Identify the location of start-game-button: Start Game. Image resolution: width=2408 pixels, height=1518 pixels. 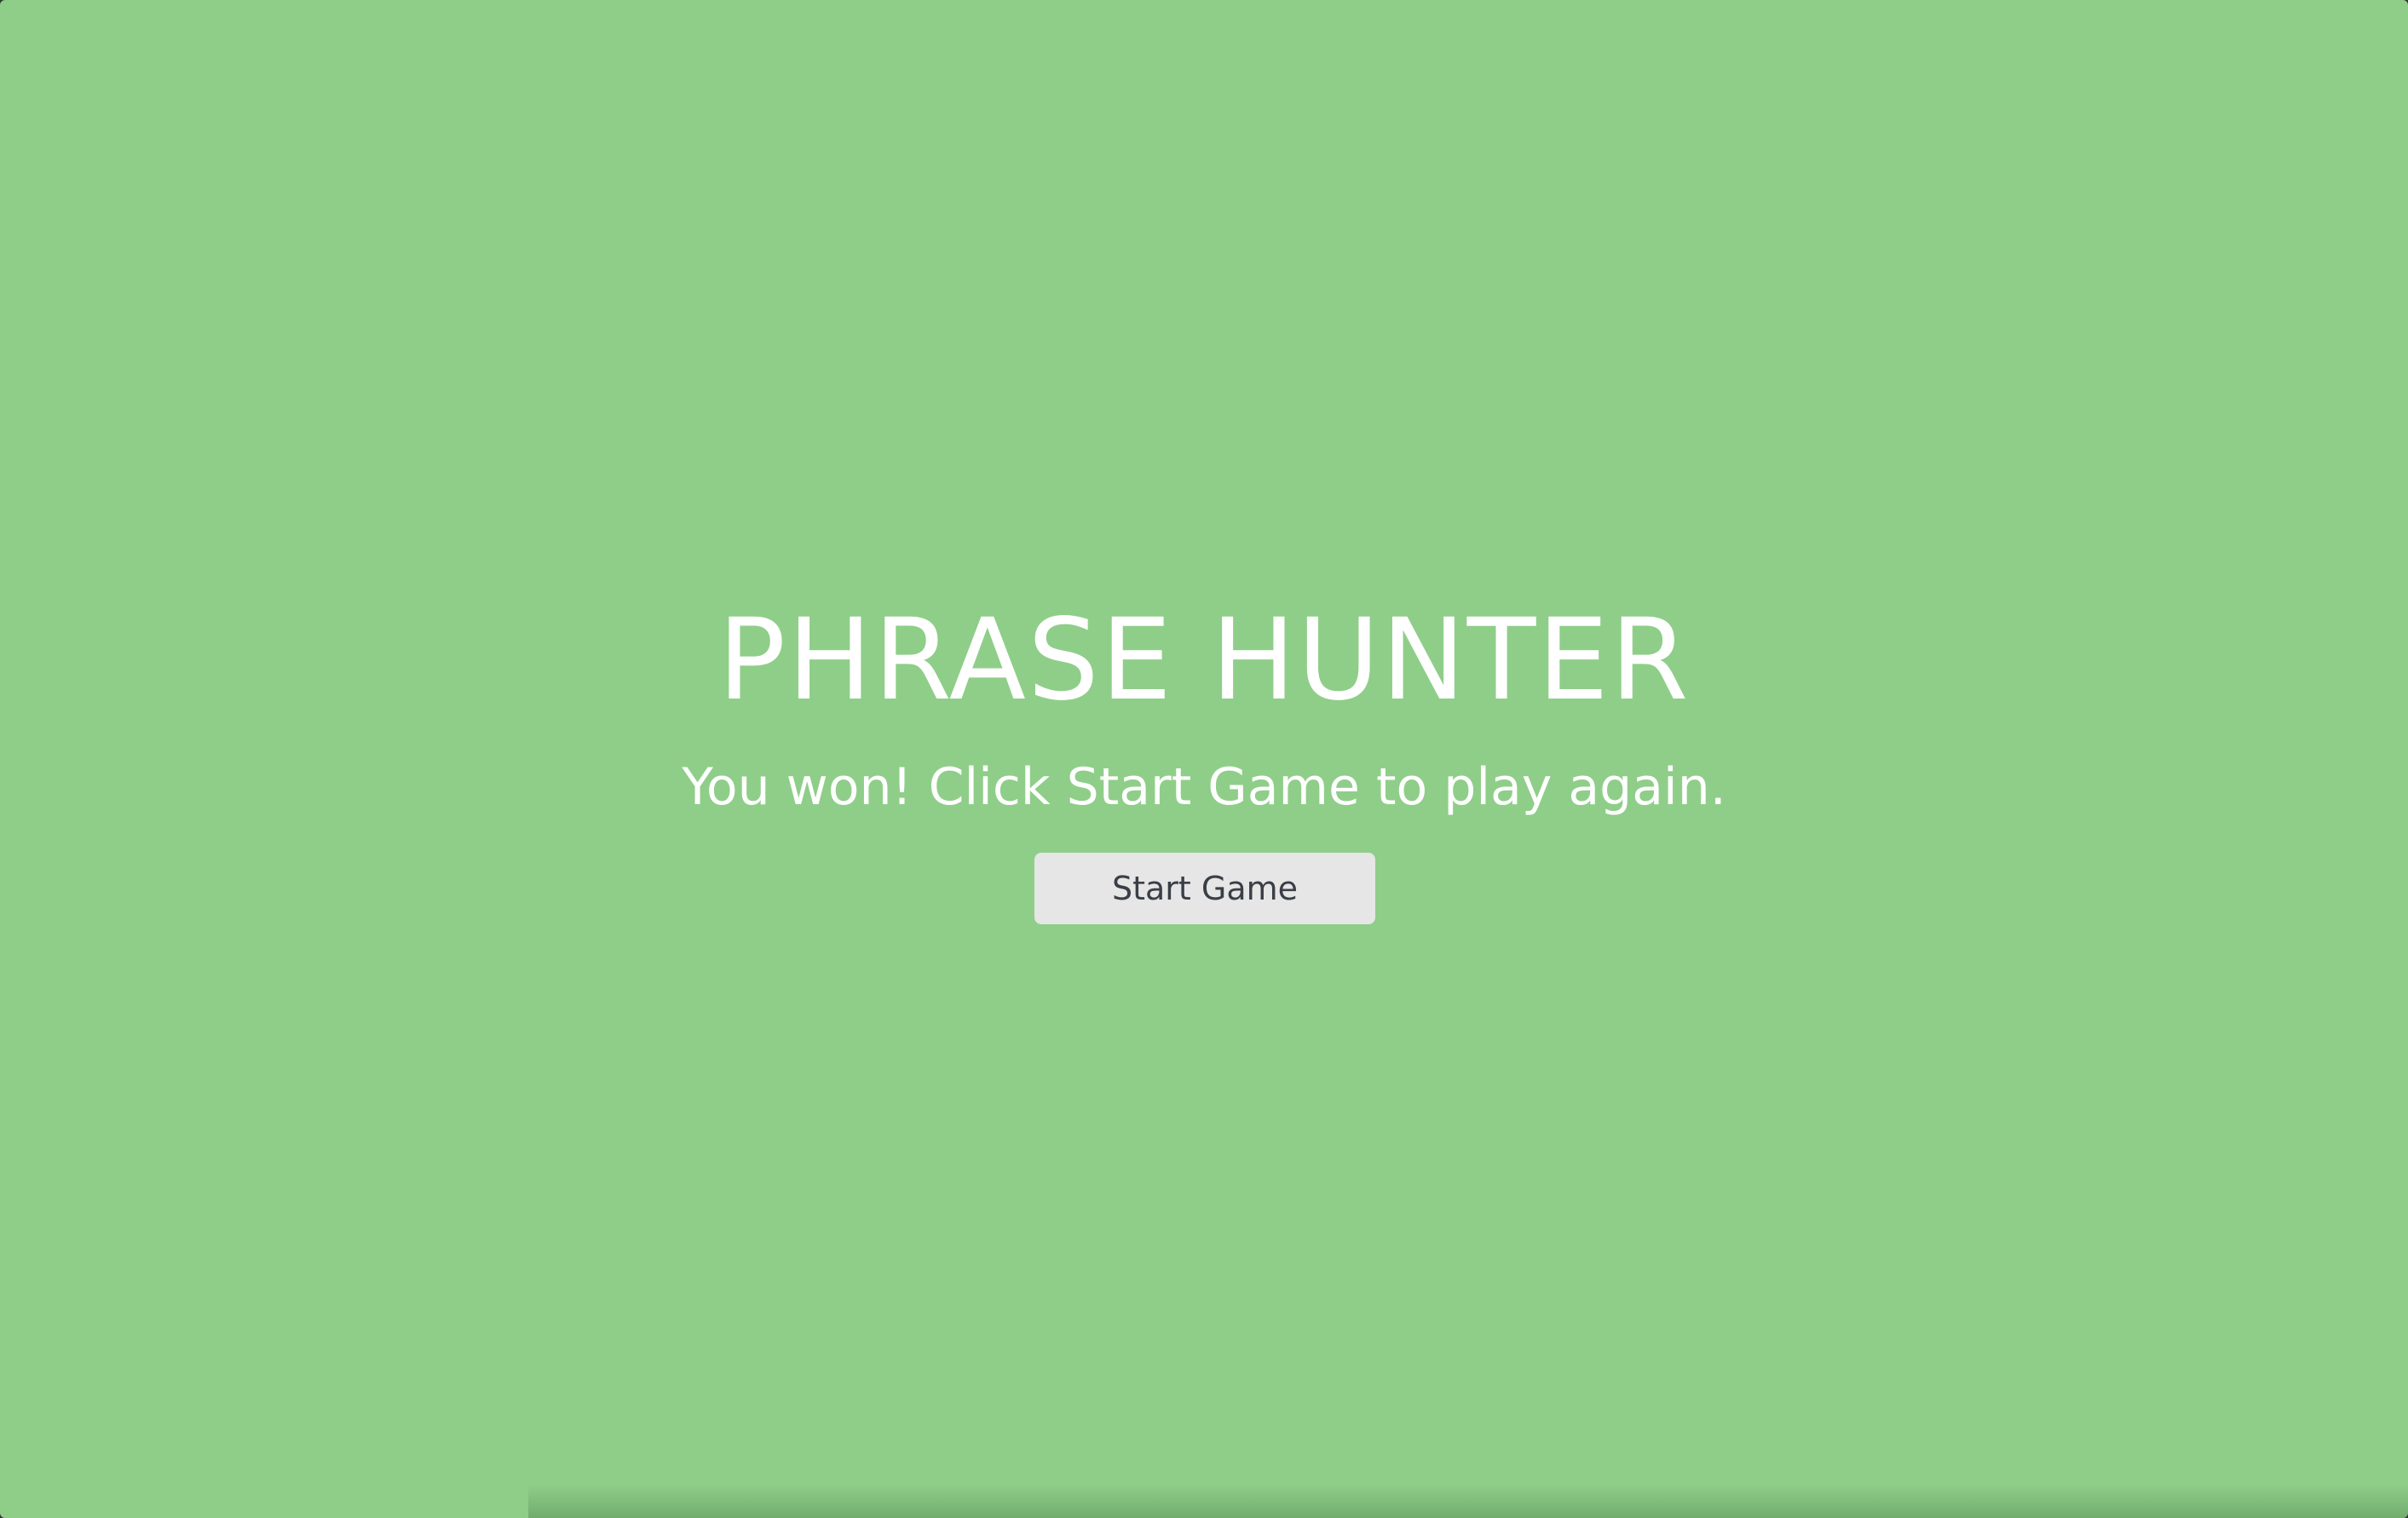
(1204, 889).